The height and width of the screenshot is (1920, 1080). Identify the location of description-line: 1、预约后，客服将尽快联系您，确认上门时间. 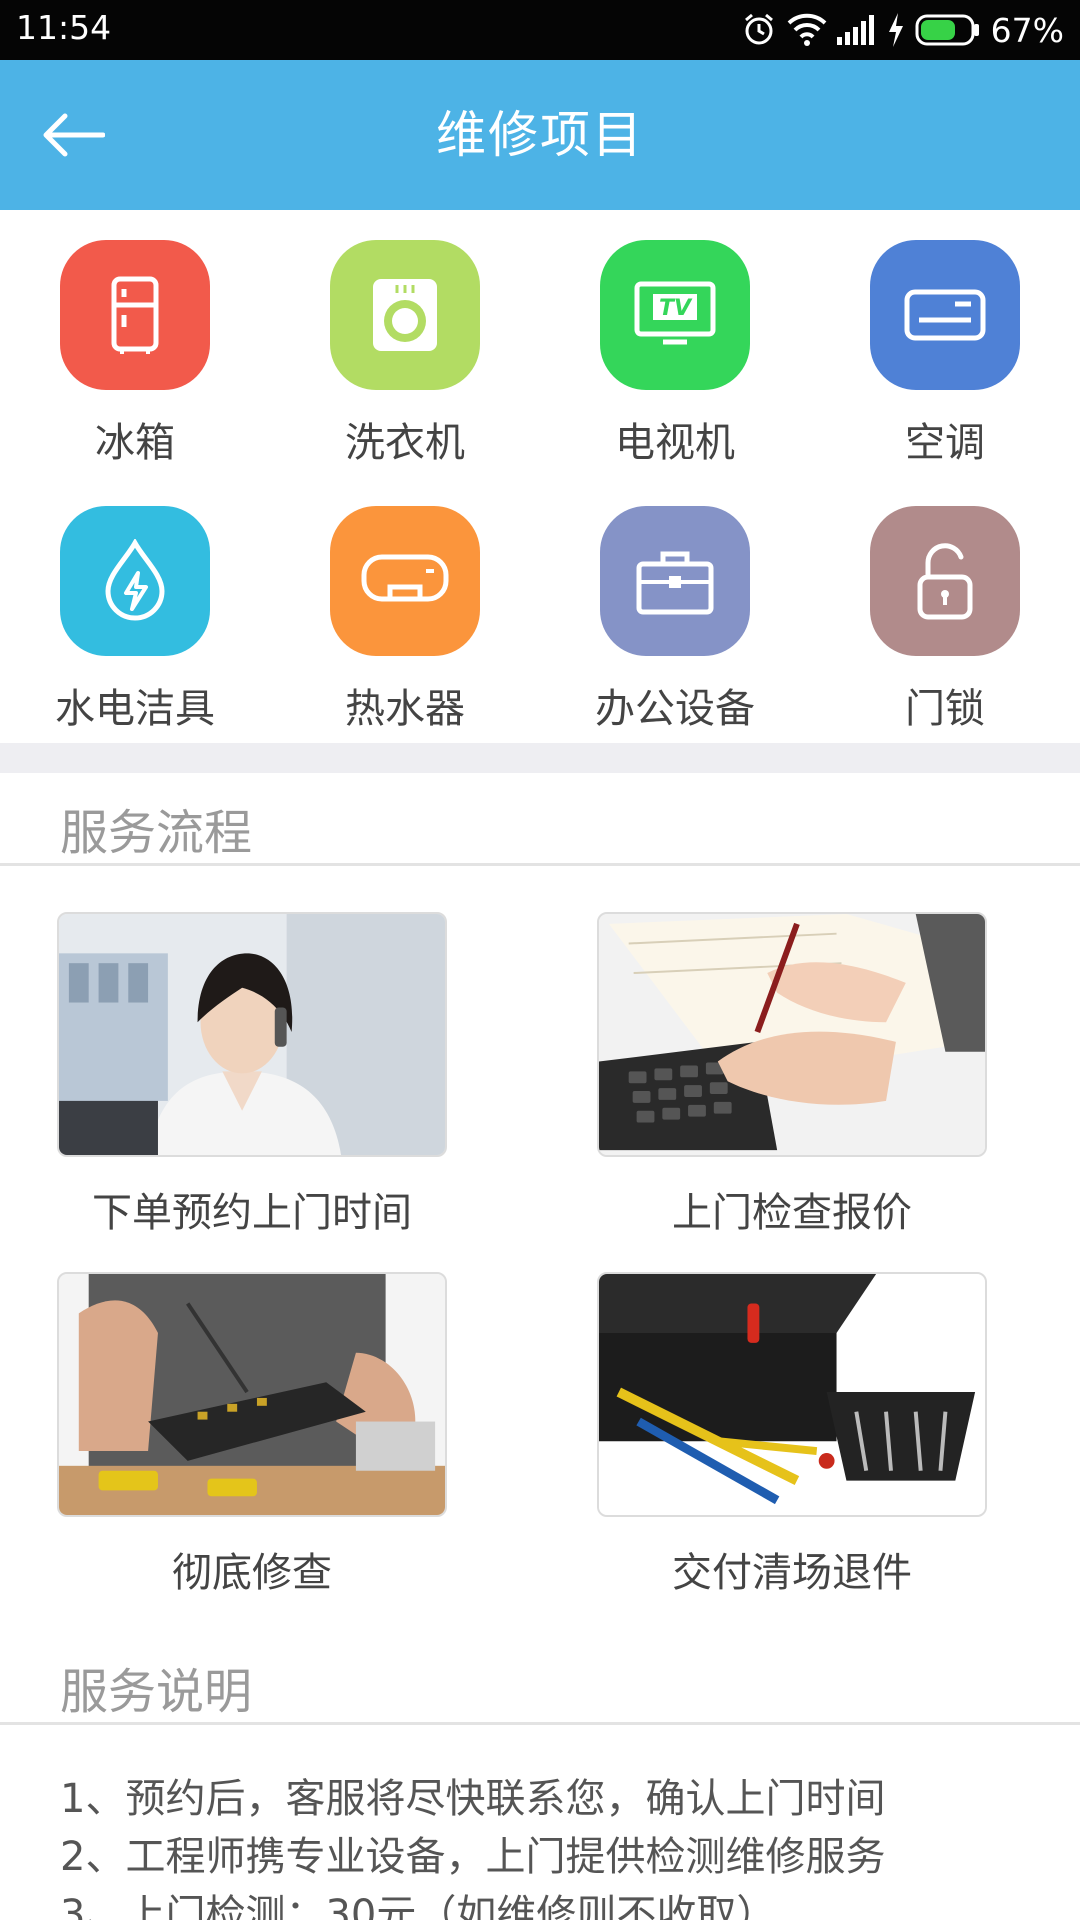
(473, 1799).